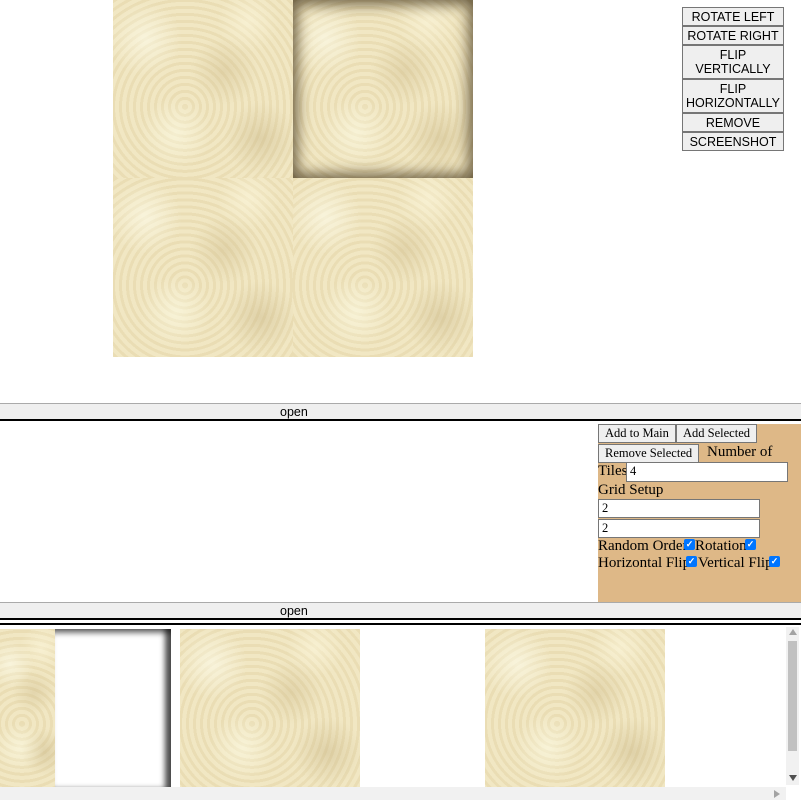 Image resolution: width=801 pixels, height=803 pixels. What do you see at coordinates (113, 708) in the screenshot?
I see `library-tile-2-shadow` at bounding box center [113, 708].